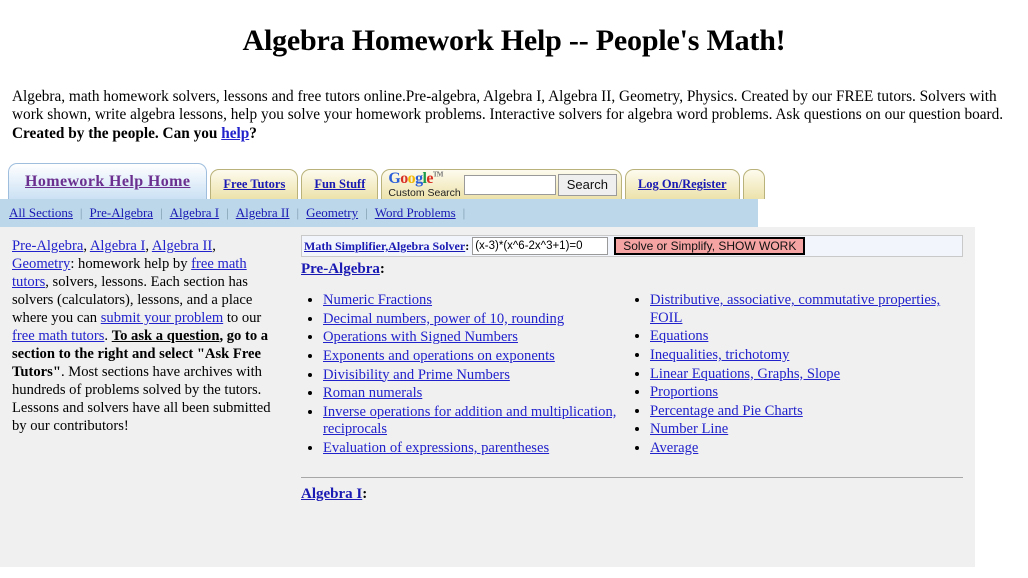 This screenshot has width=1028, height=578. Describe the element at coordinates (377, 300) in the screenshot. I see `link-numeric-fractions: Numeric Fractions` at that location.